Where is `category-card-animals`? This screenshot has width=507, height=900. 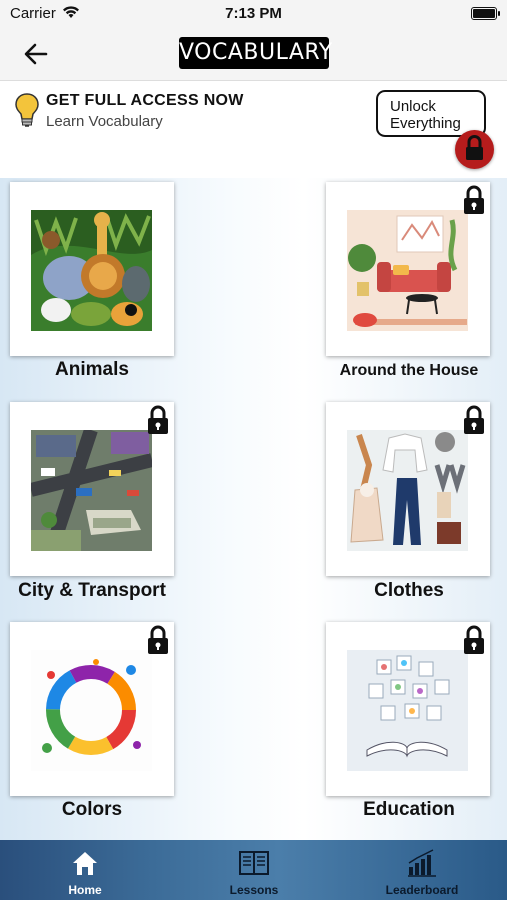
category-card-animals is located at coordinates (92, 269).